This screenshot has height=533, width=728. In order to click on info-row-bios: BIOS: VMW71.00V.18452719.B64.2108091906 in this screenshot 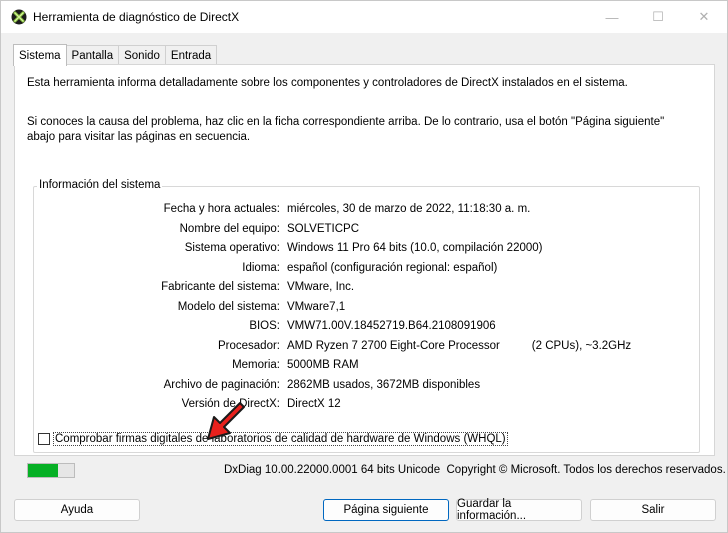, I will do `click(366, 328)`.